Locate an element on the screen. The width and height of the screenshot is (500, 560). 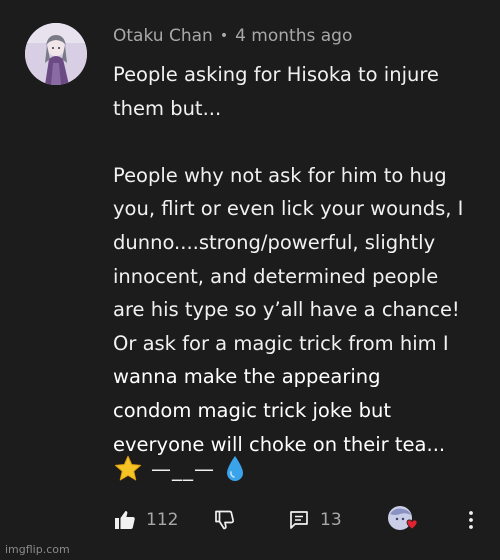
like-button: 112 is located at coordinates (145, 520).